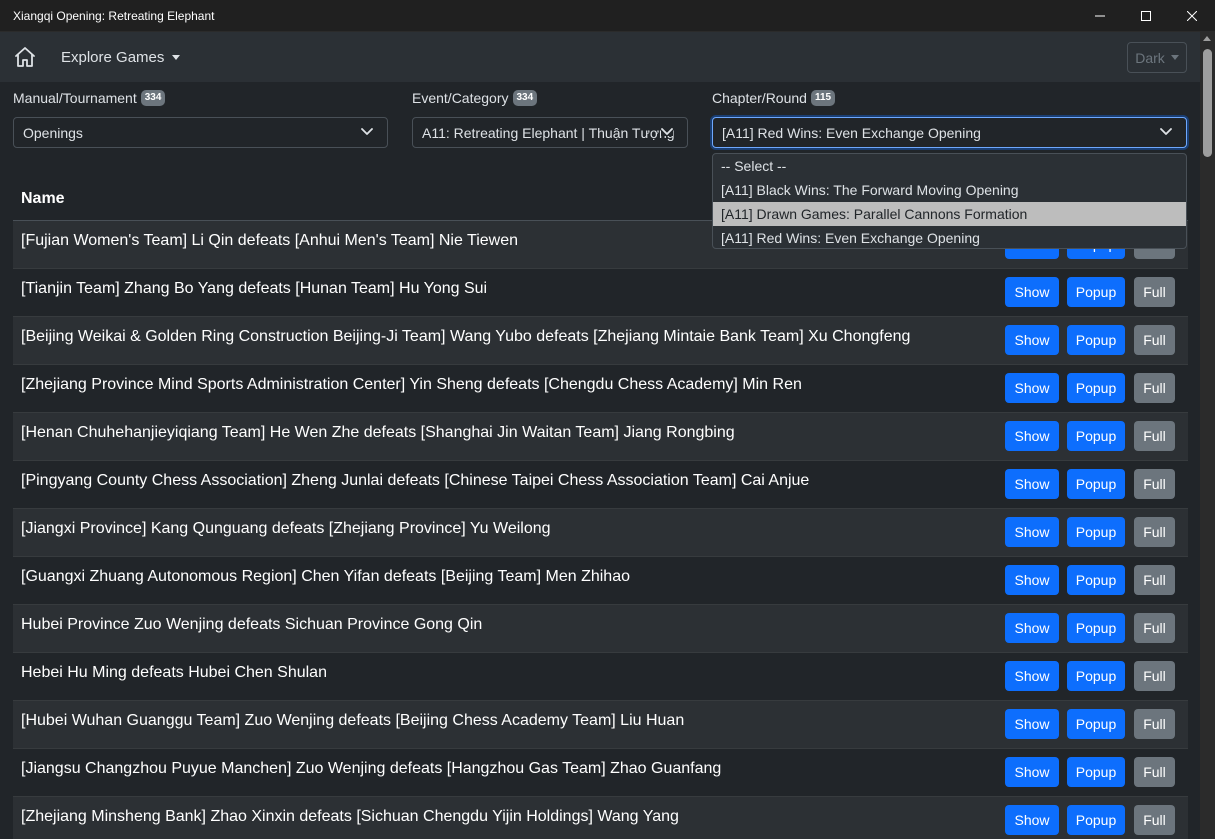 The image size is (1215, 839). What do you see at coordinates (25, 57) in the screenshot?
I see `home-button` at bounding box center [25, 57].